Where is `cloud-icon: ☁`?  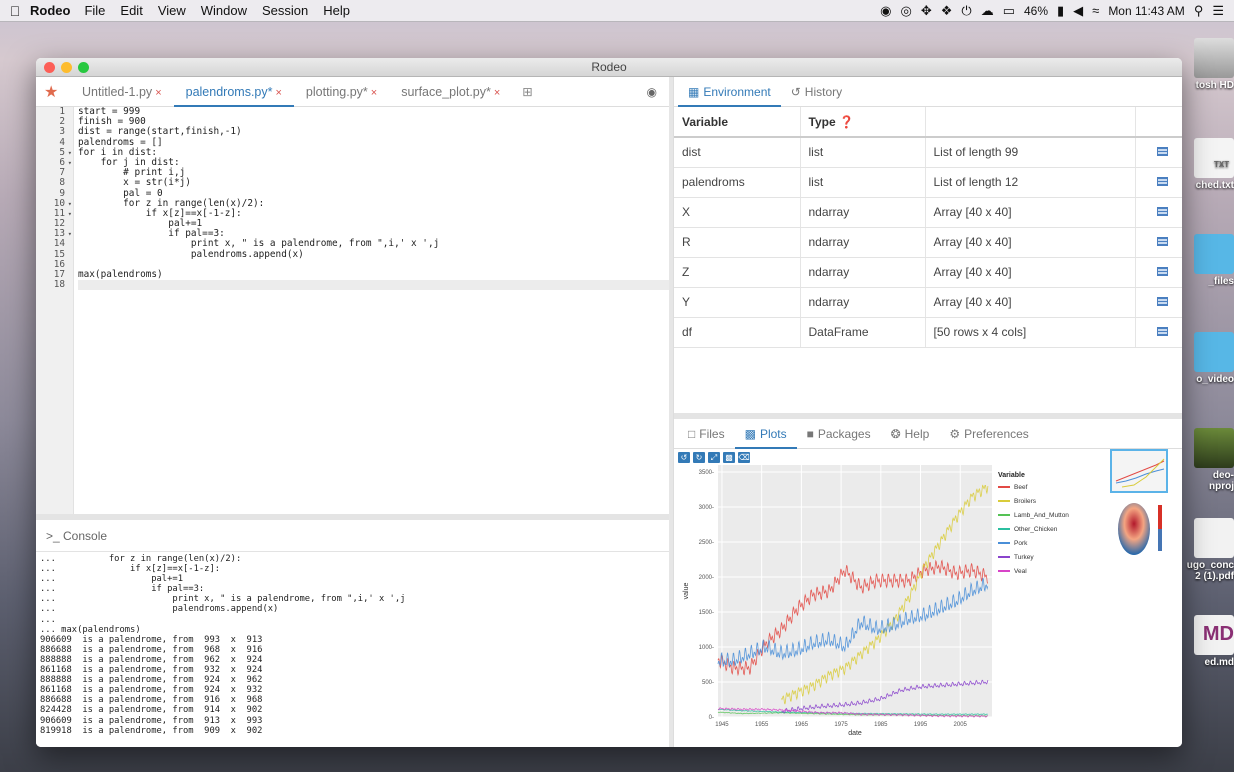
cloud-icon: ☁ is located at coordinates (987, 10).